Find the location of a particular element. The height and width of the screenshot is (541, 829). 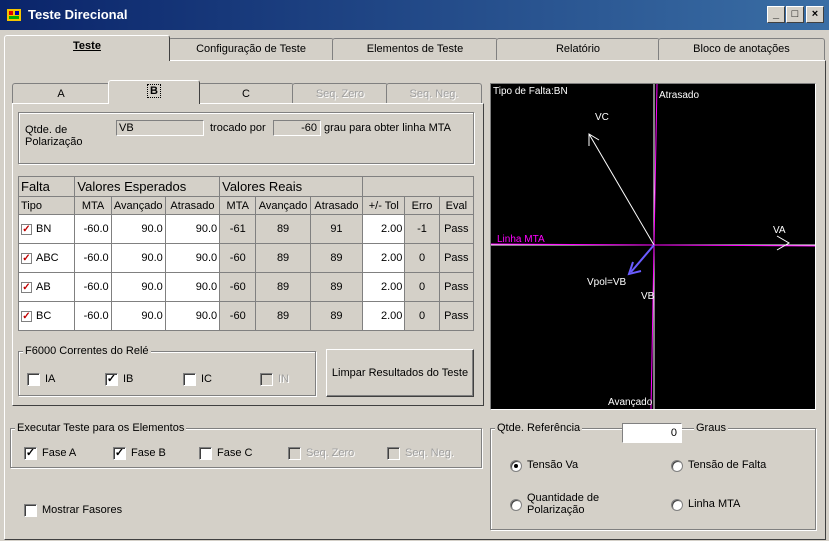

clear-results-button: Limpar Resultados do Teste is located at coordinates (400, 373).